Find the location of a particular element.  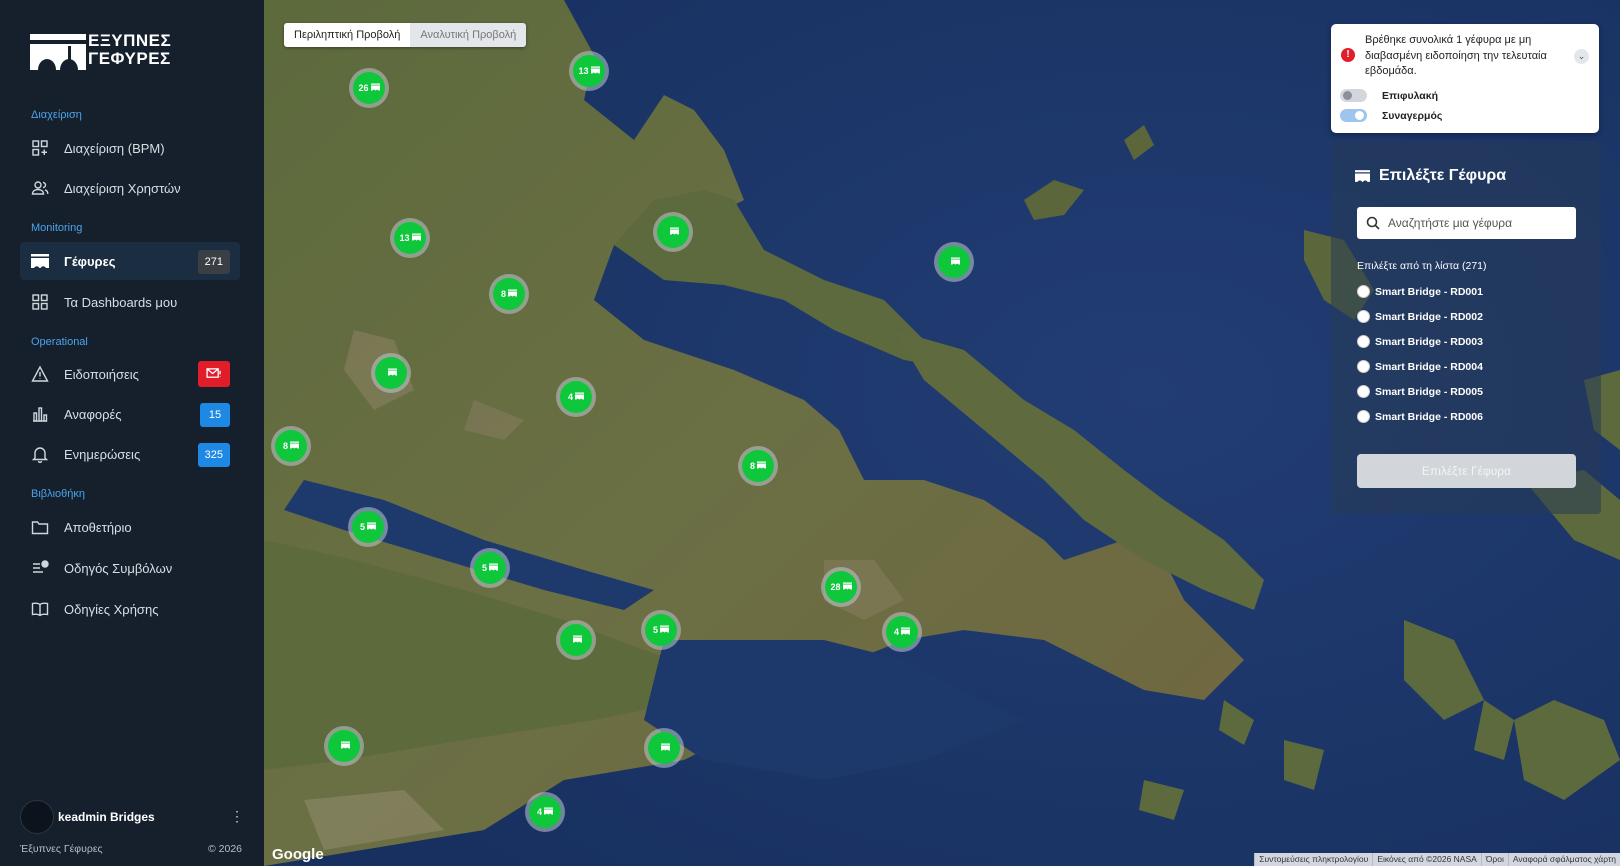

alarm-toggle-label: Συναγερμός is located at coordinates (1412, 115).